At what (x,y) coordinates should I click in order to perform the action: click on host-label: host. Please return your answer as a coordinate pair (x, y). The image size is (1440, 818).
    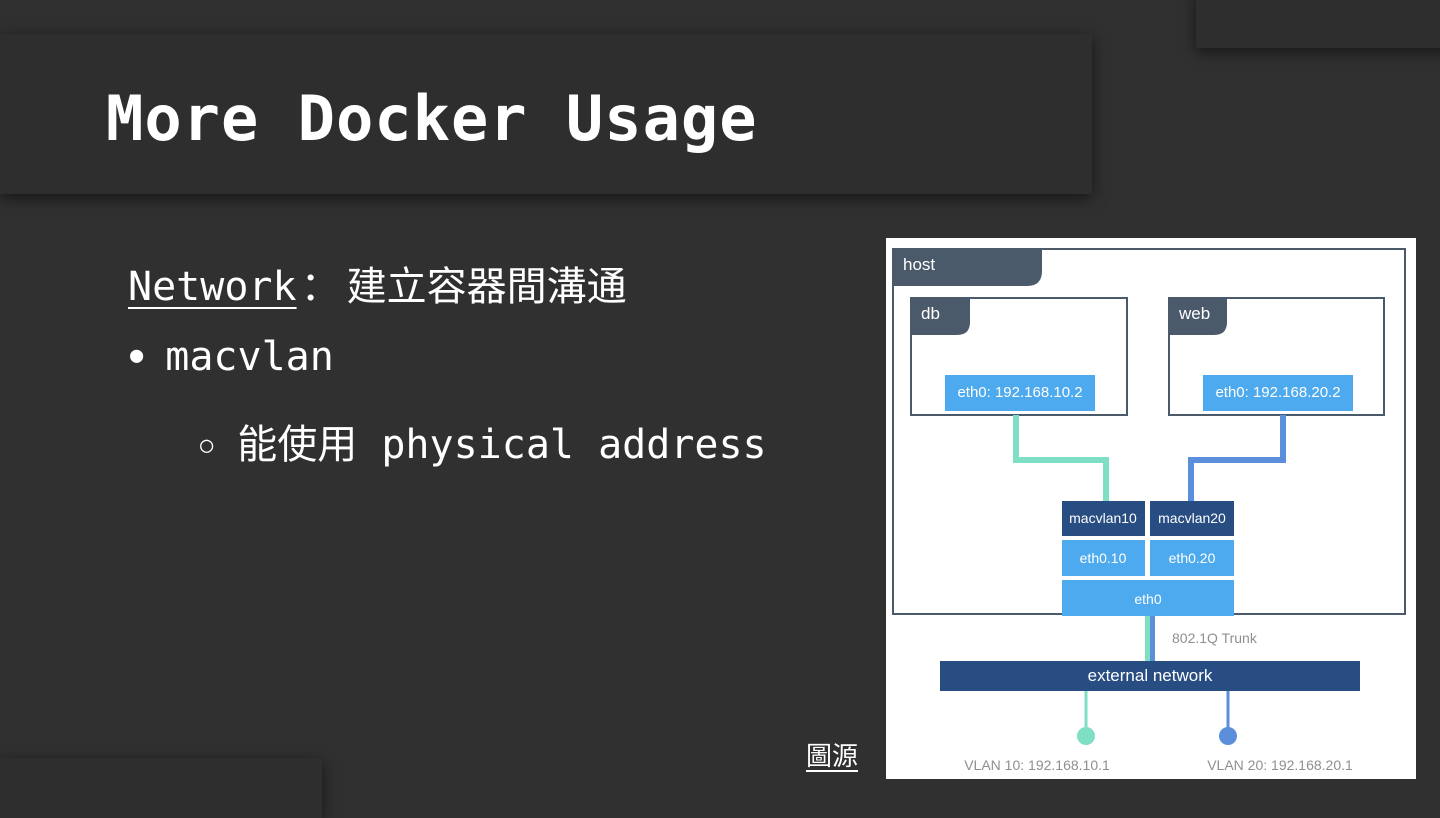
    Looking at the image, I should click on (919, 264).